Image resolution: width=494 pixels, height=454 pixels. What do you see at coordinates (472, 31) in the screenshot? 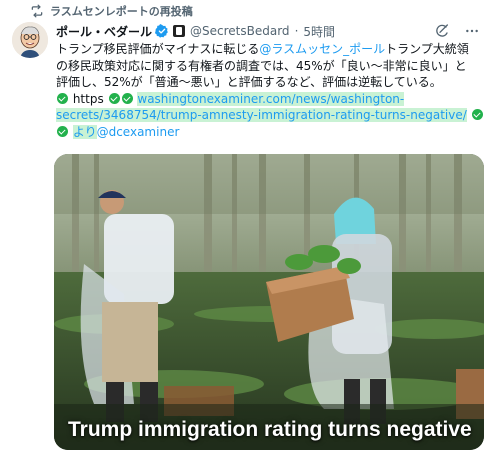
I see `more-options-icon` at bounding box center [472, 31].